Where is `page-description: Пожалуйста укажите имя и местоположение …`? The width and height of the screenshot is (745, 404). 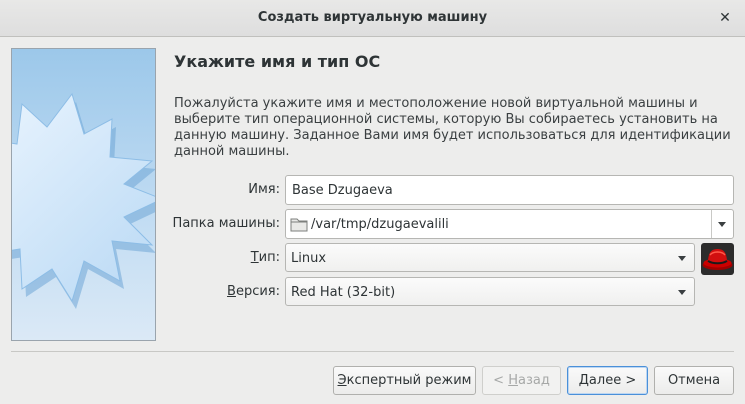 page-description: Пожалуйста укажите имя и местоположение … is located at coordinates (452, 127).